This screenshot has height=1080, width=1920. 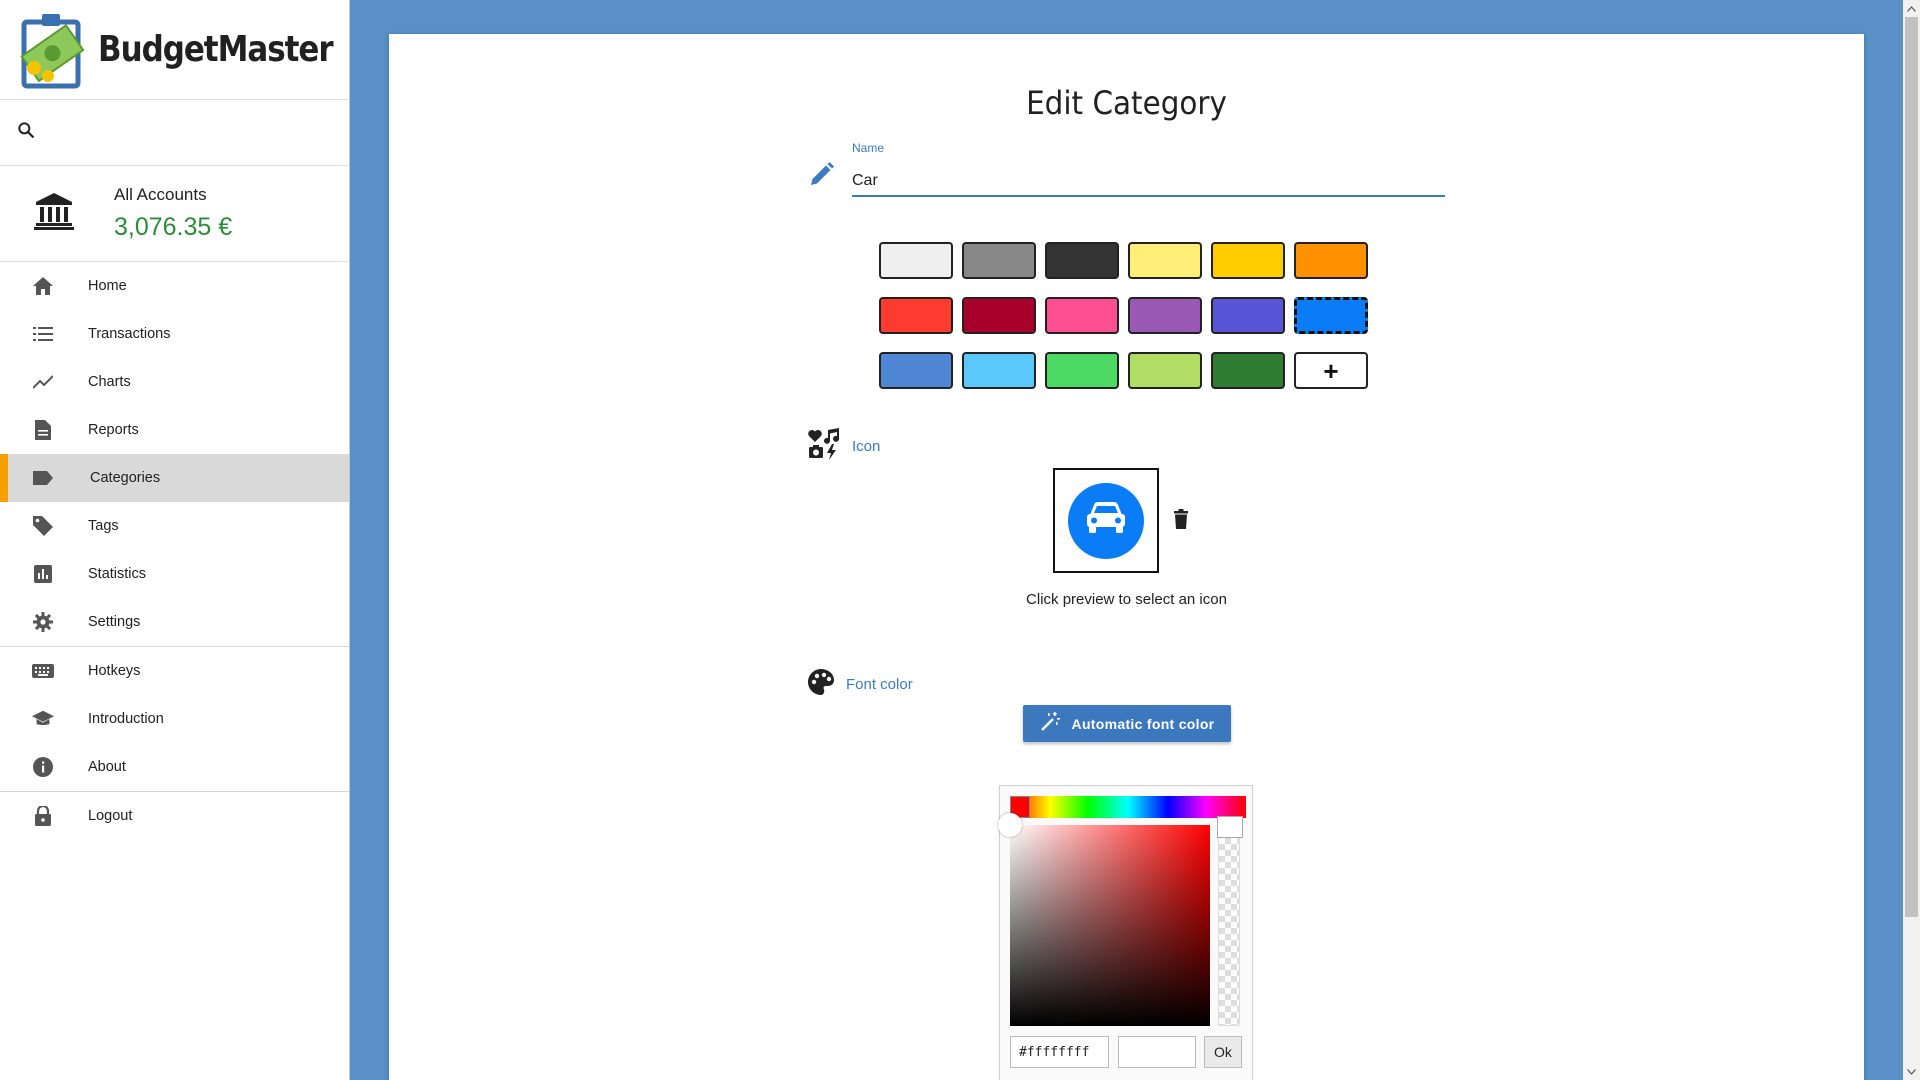 I want to click on account-balance: 3,076.35 €, so click(x=173, y=227).